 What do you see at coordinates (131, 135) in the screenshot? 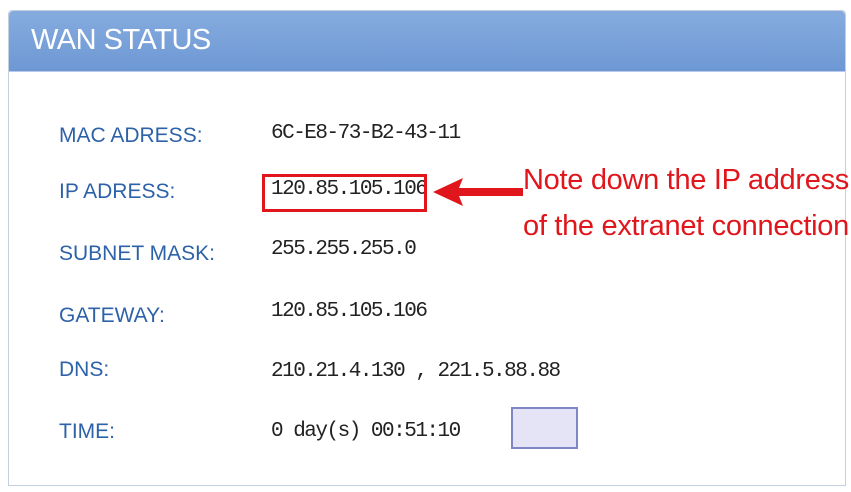
I see `mac-address-label: MAC ADRESS:` at bounding box center [131, 135].